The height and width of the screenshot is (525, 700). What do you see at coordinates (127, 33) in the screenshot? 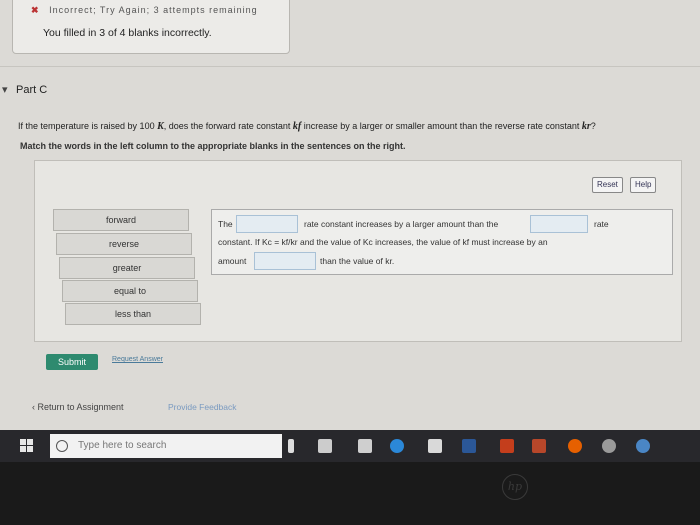
I see `feedback-message: You filled in 3 of 4 blanks incorrectly.` at bounding box center [127, 33].